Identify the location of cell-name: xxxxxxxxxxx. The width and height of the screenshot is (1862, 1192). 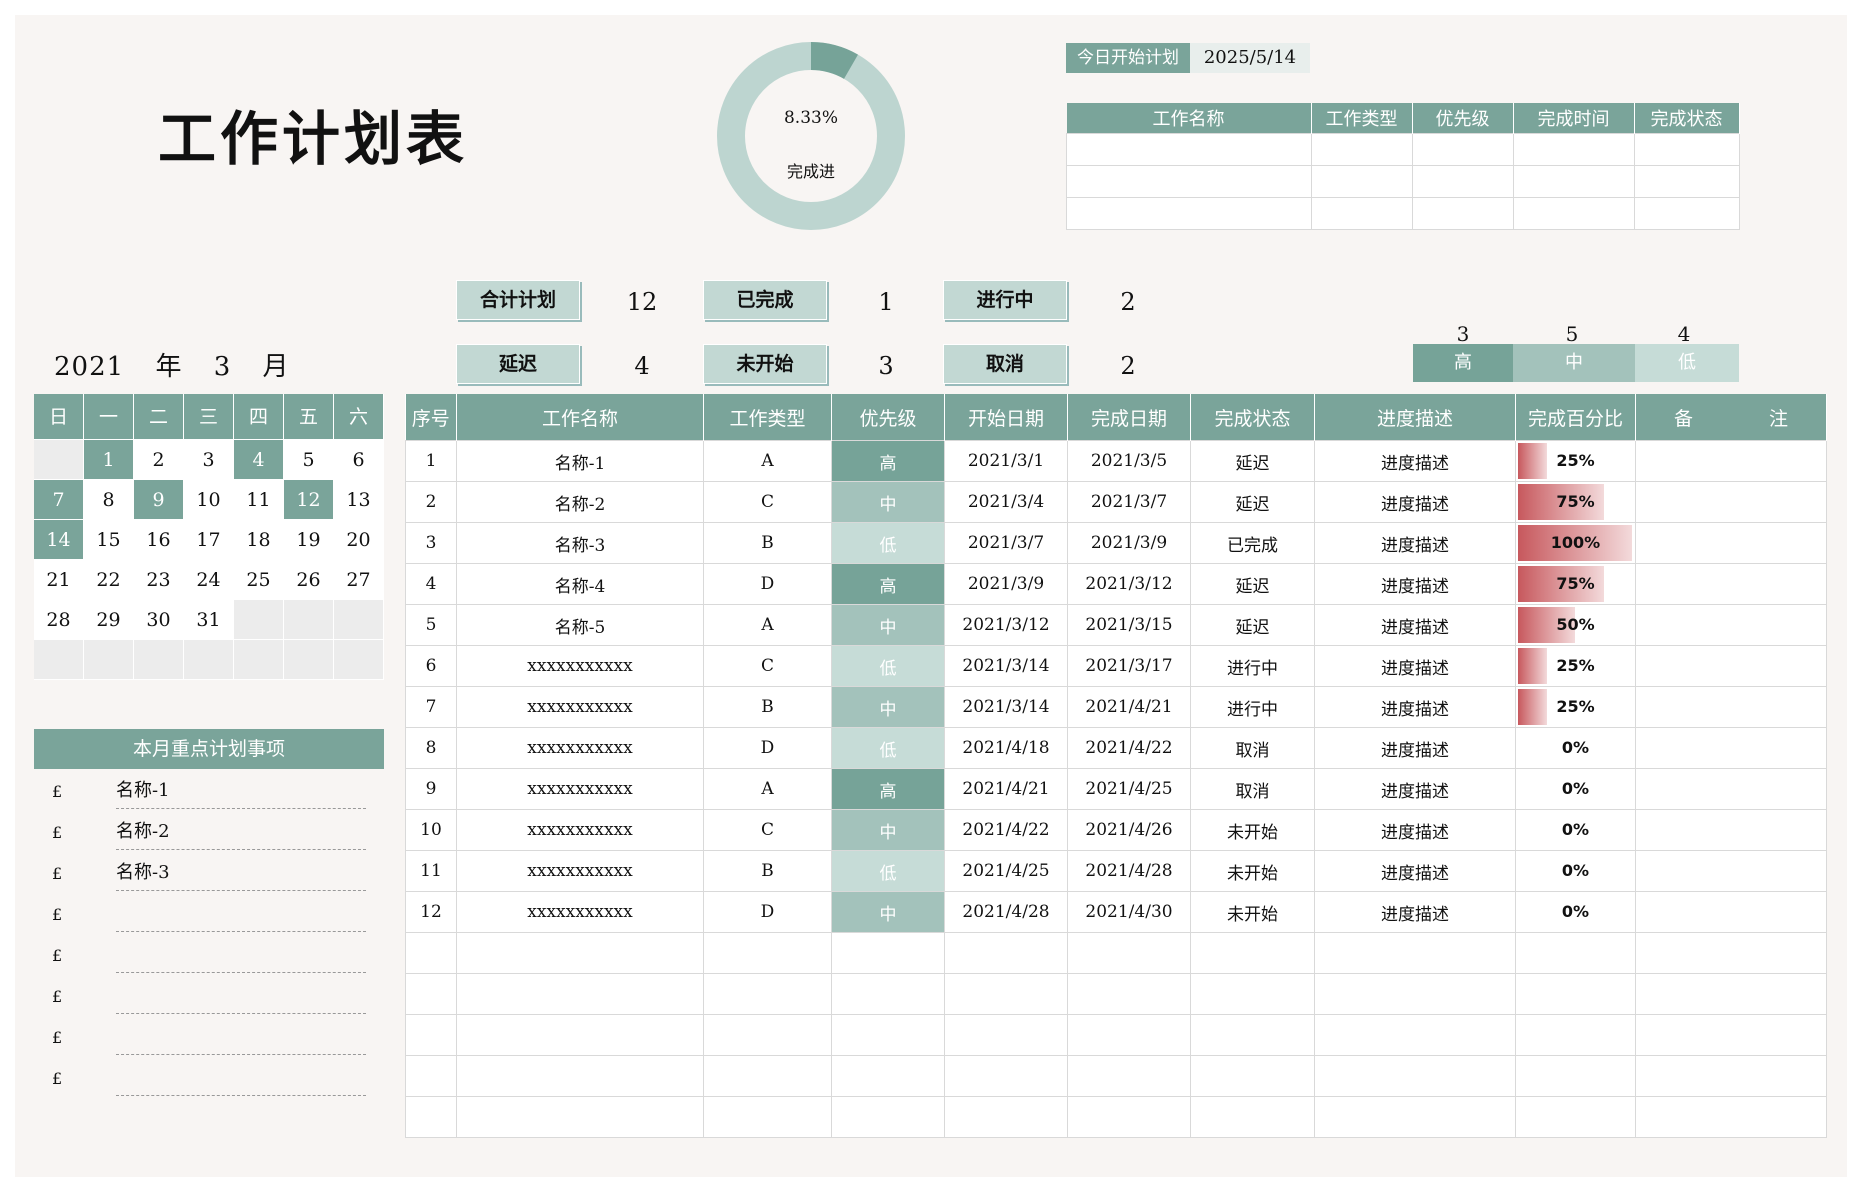
(580, 789).